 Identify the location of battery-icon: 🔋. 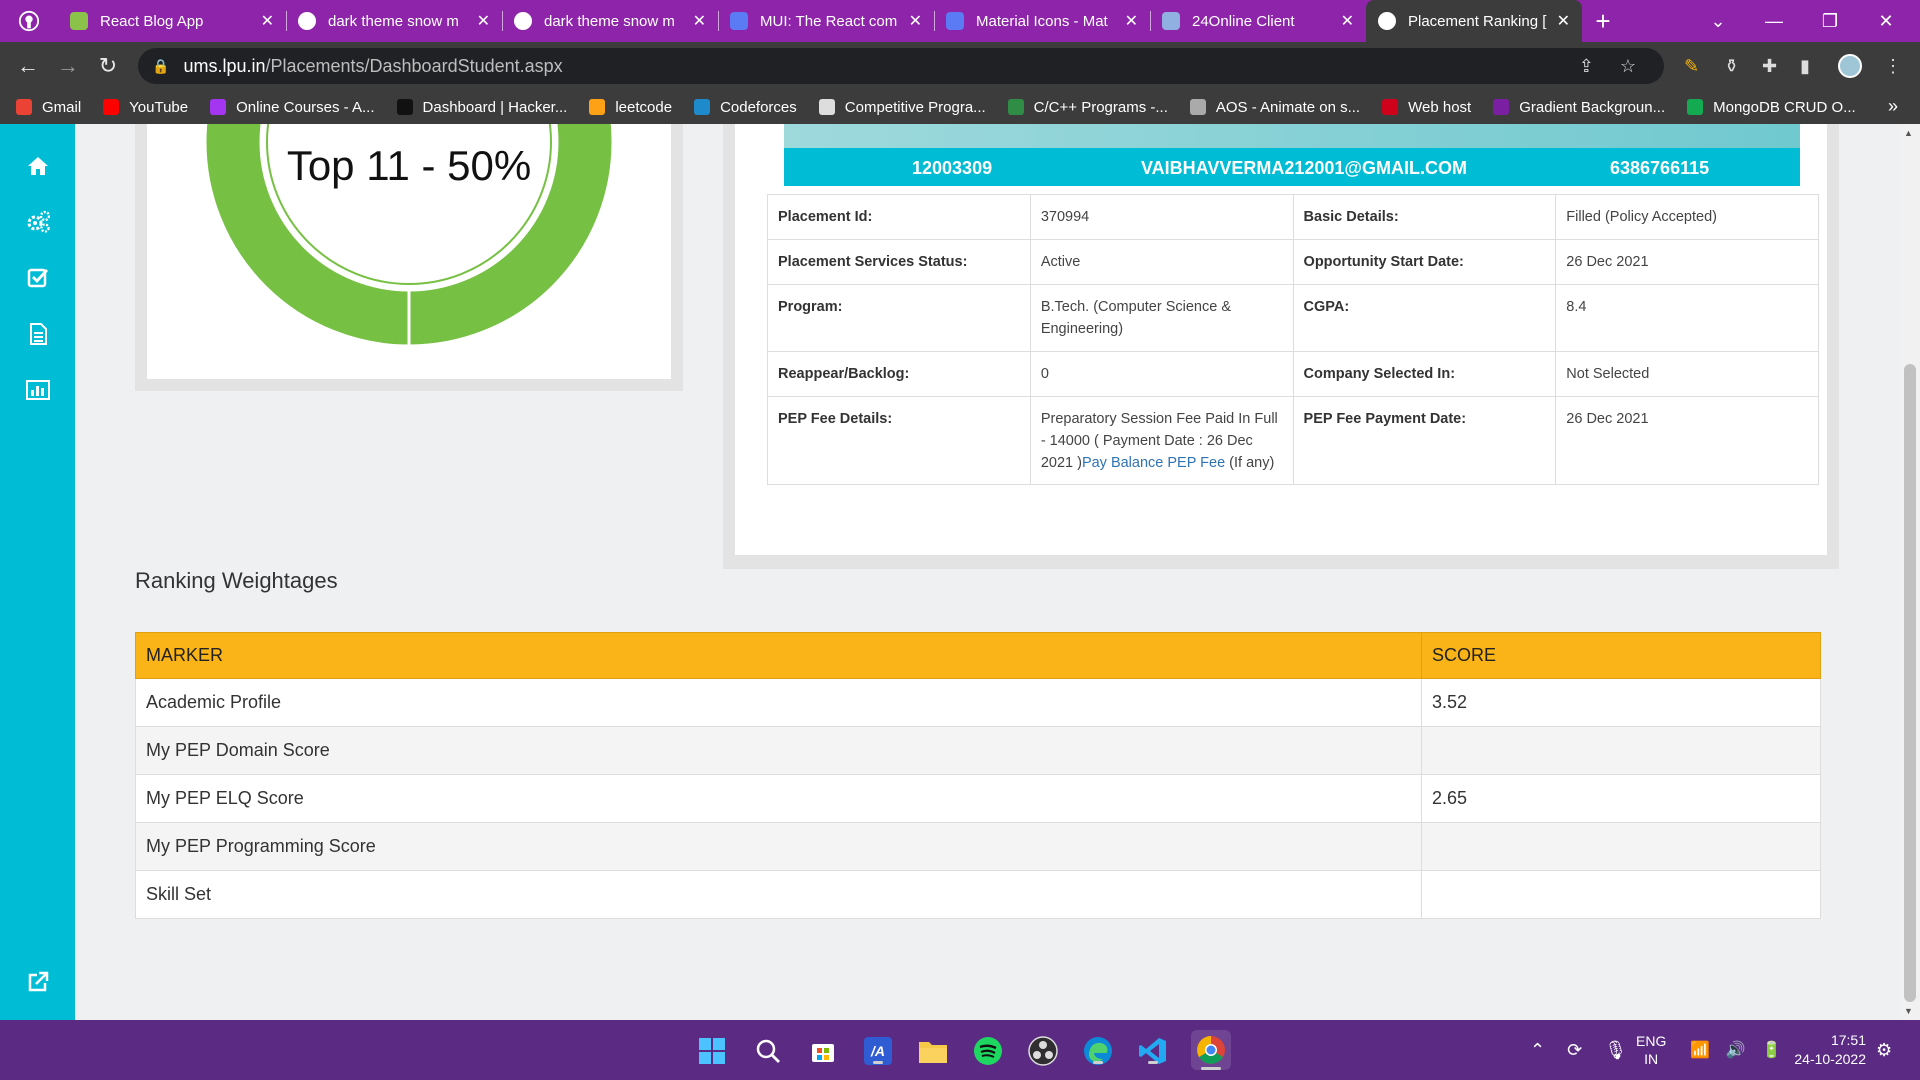
(1772, 1050).